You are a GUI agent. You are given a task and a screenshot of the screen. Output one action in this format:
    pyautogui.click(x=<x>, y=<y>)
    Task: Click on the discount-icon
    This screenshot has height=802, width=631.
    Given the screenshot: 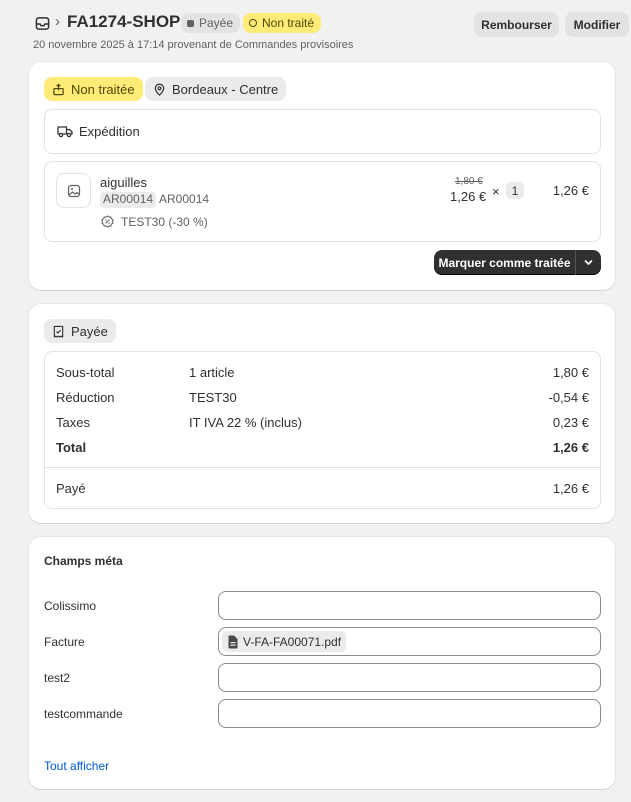 What is the action you would take?
    pyautogui.click(x=107, y=221)
    